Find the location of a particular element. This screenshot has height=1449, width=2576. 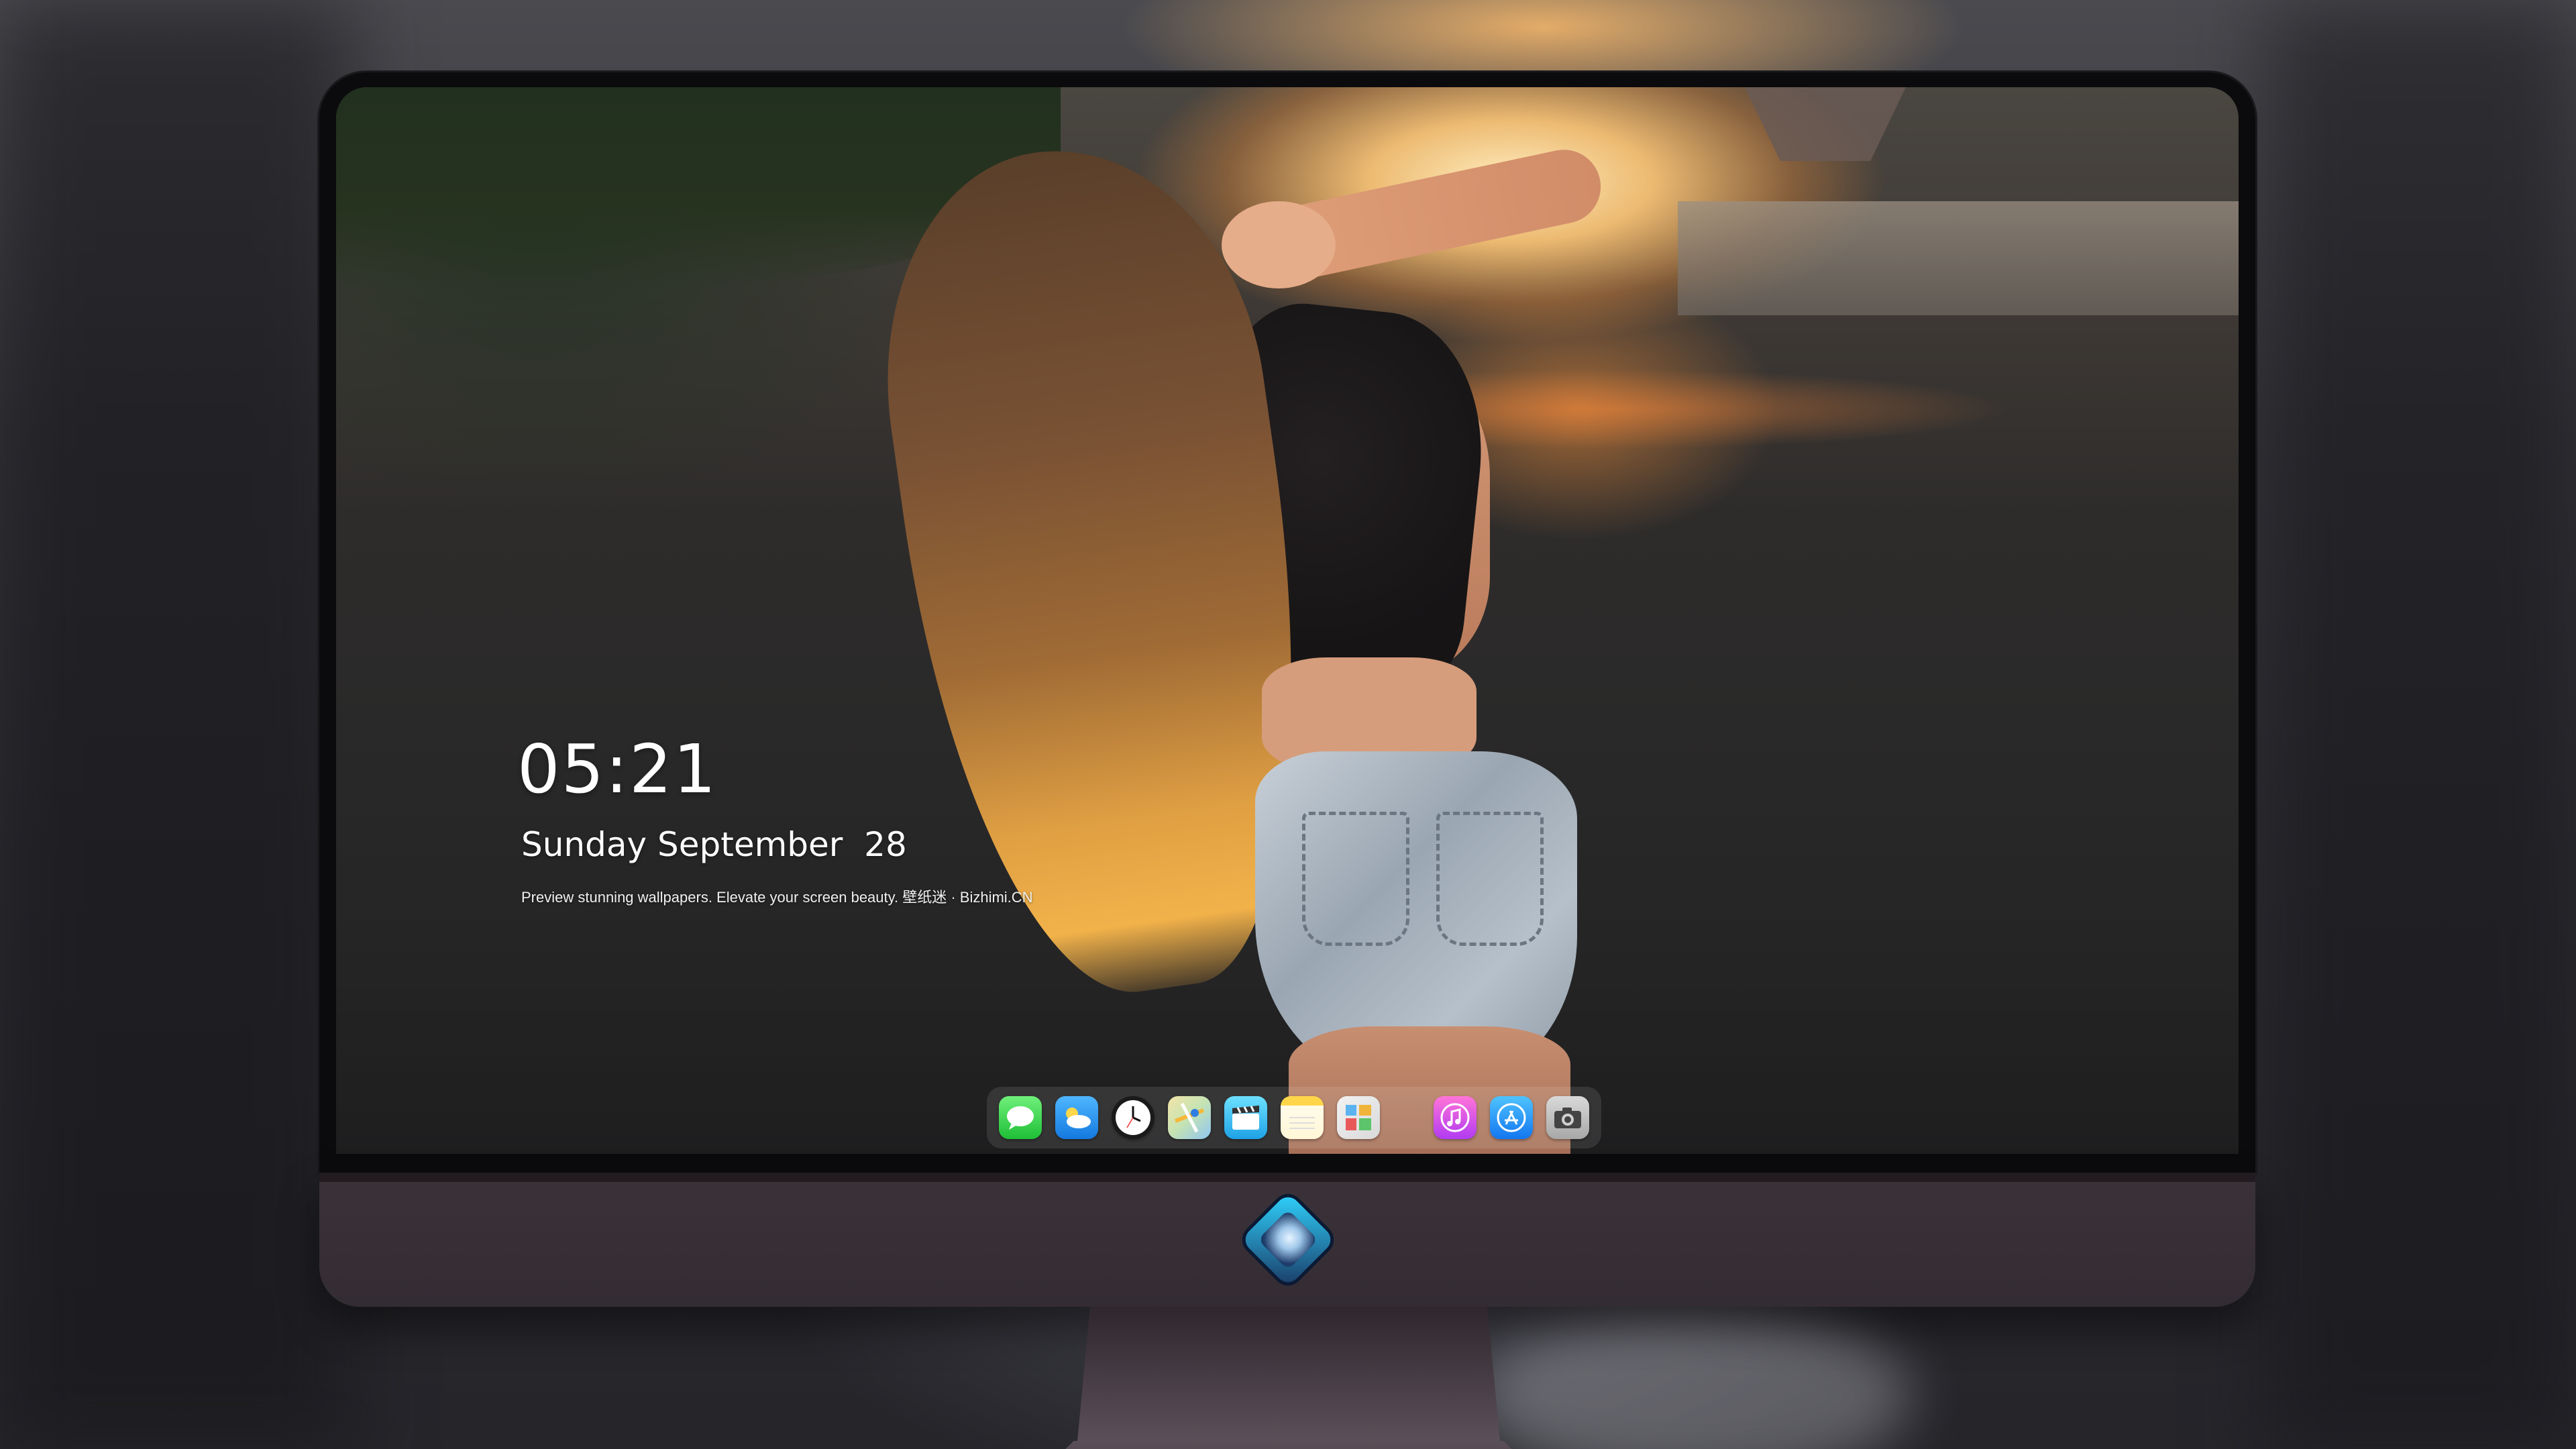

dock is located at coordinates (1294, 1117).